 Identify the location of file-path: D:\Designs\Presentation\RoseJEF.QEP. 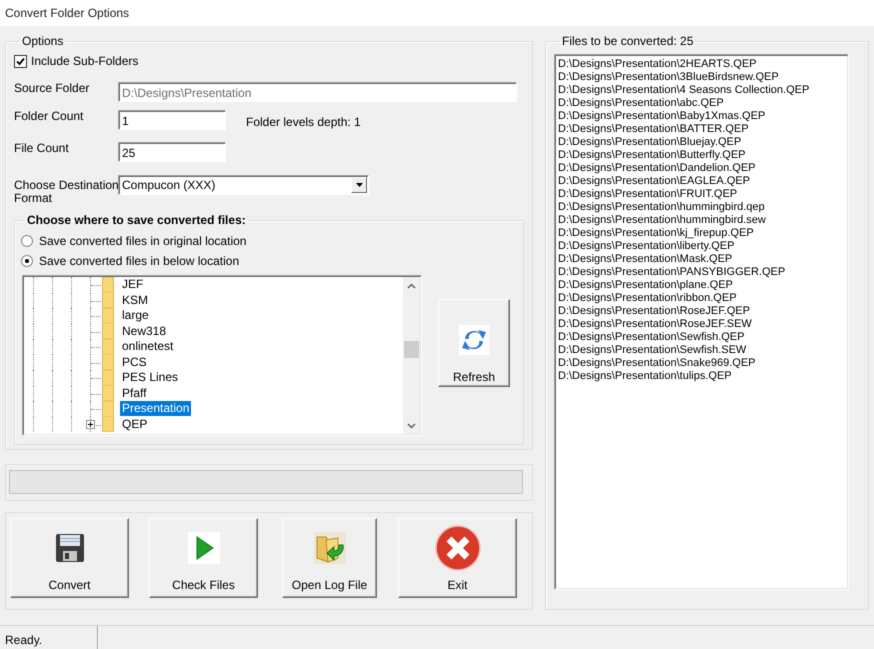
(654, 311).